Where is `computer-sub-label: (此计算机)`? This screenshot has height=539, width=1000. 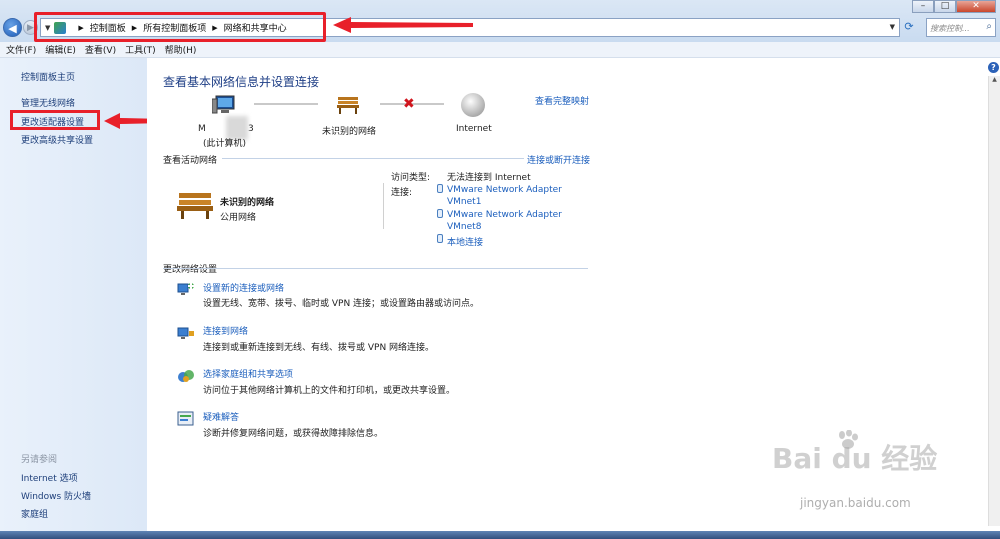
computer-sub-label: (此计算机) is located at coordinates (225, 144).